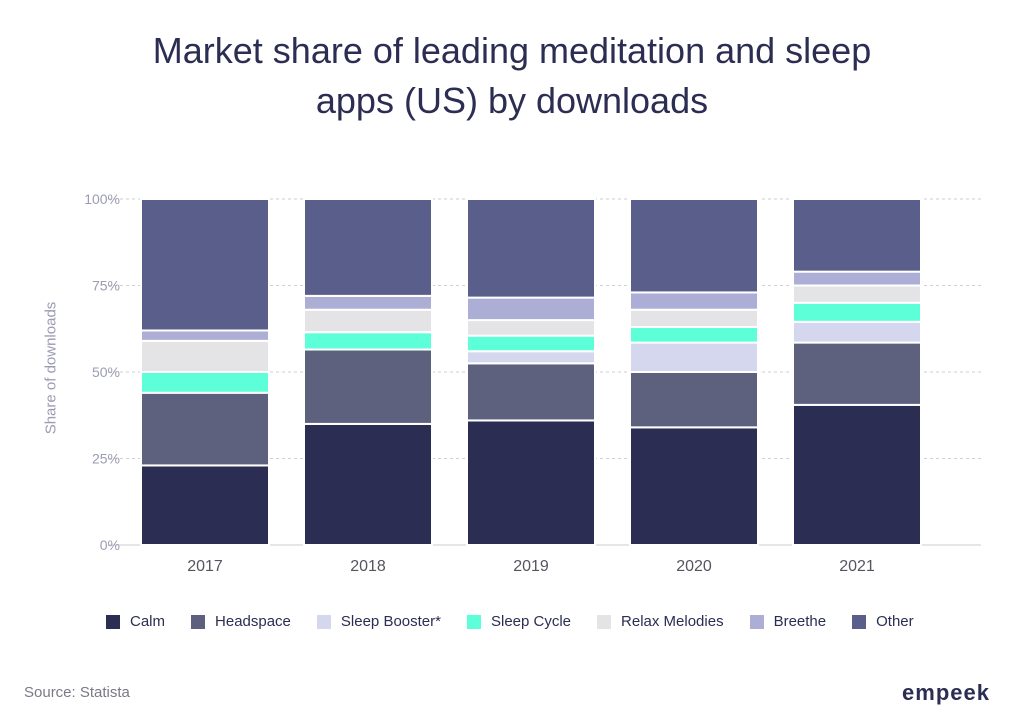  What do you see at coordinates (531, 621) in the screenshot?
I see `legend-label: Sleep Cycle` at bounding box center [531, 621].